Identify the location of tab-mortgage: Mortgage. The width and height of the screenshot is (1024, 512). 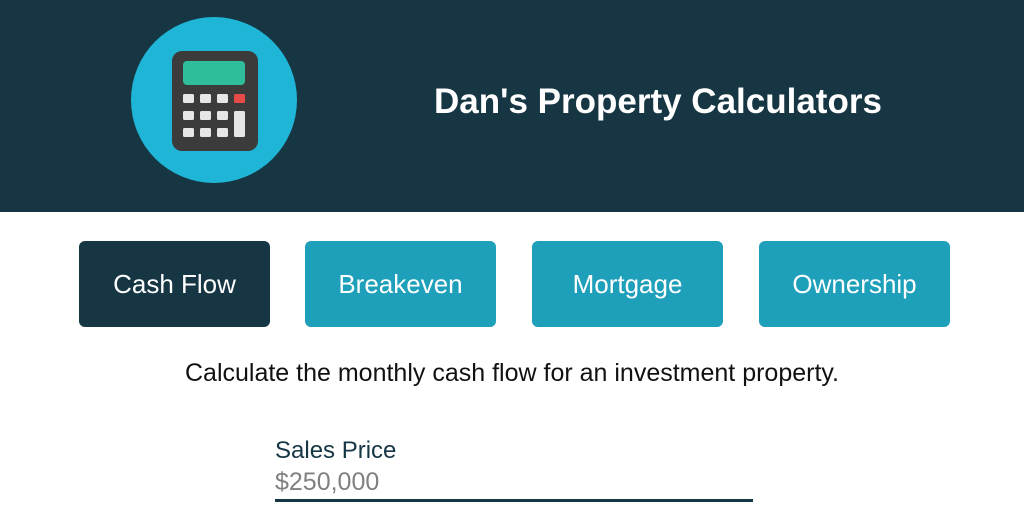
(627, 284).